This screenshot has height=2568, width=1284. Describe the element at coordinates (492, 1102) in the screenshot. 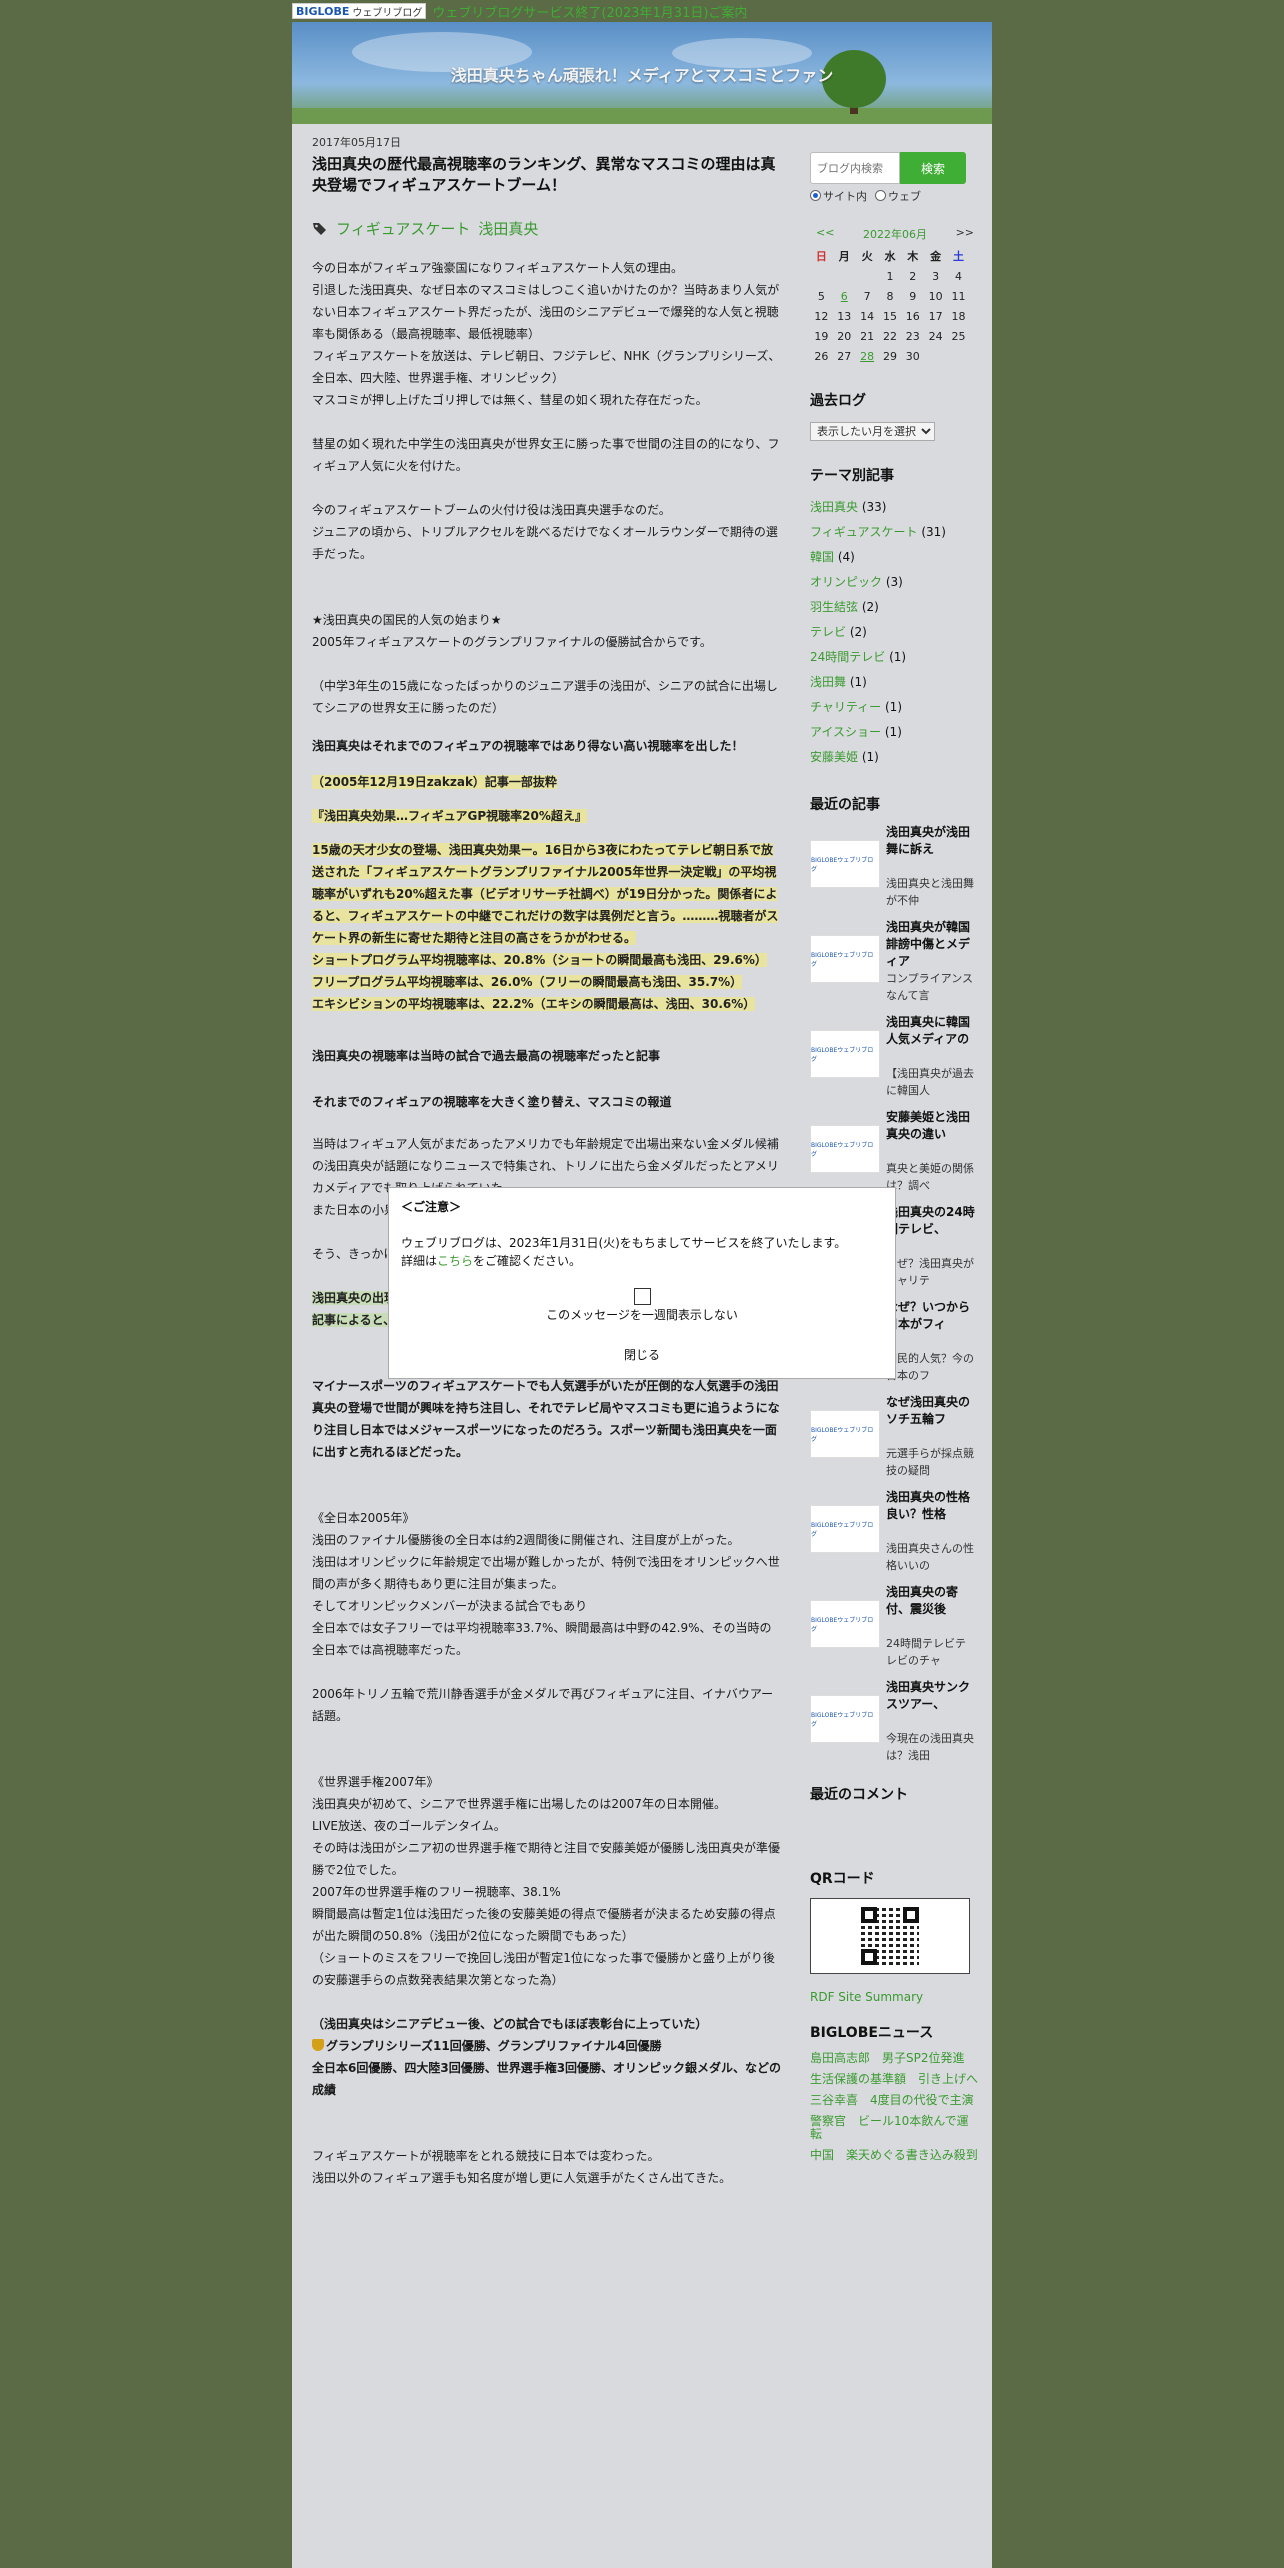

I see `orange-heading: それまでのフィギュアの視聴率を大きく塗り替え、マスコミの報道` at that location.